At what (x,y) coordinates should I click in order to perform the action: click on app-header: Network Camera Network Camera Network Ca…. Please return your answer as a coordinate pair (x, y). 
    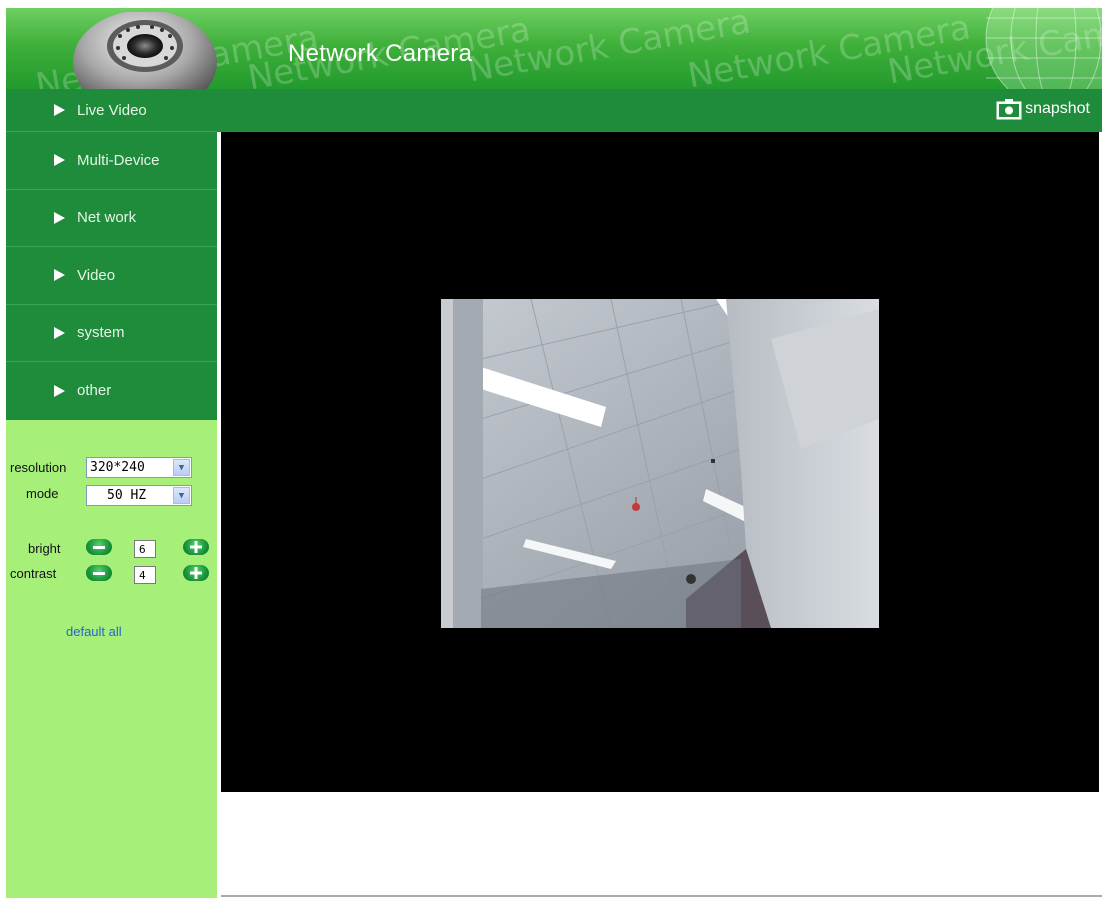
    Looking at the image, I should click on (554, 48).